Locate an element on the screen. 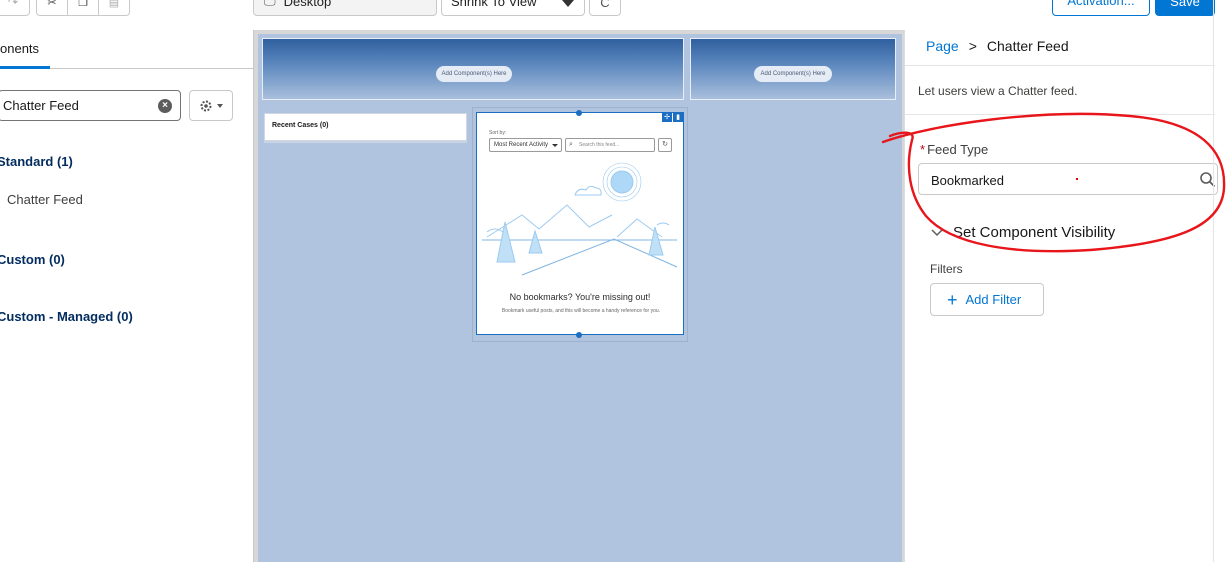  resize-handle-top is located at coordinates (579, 113).